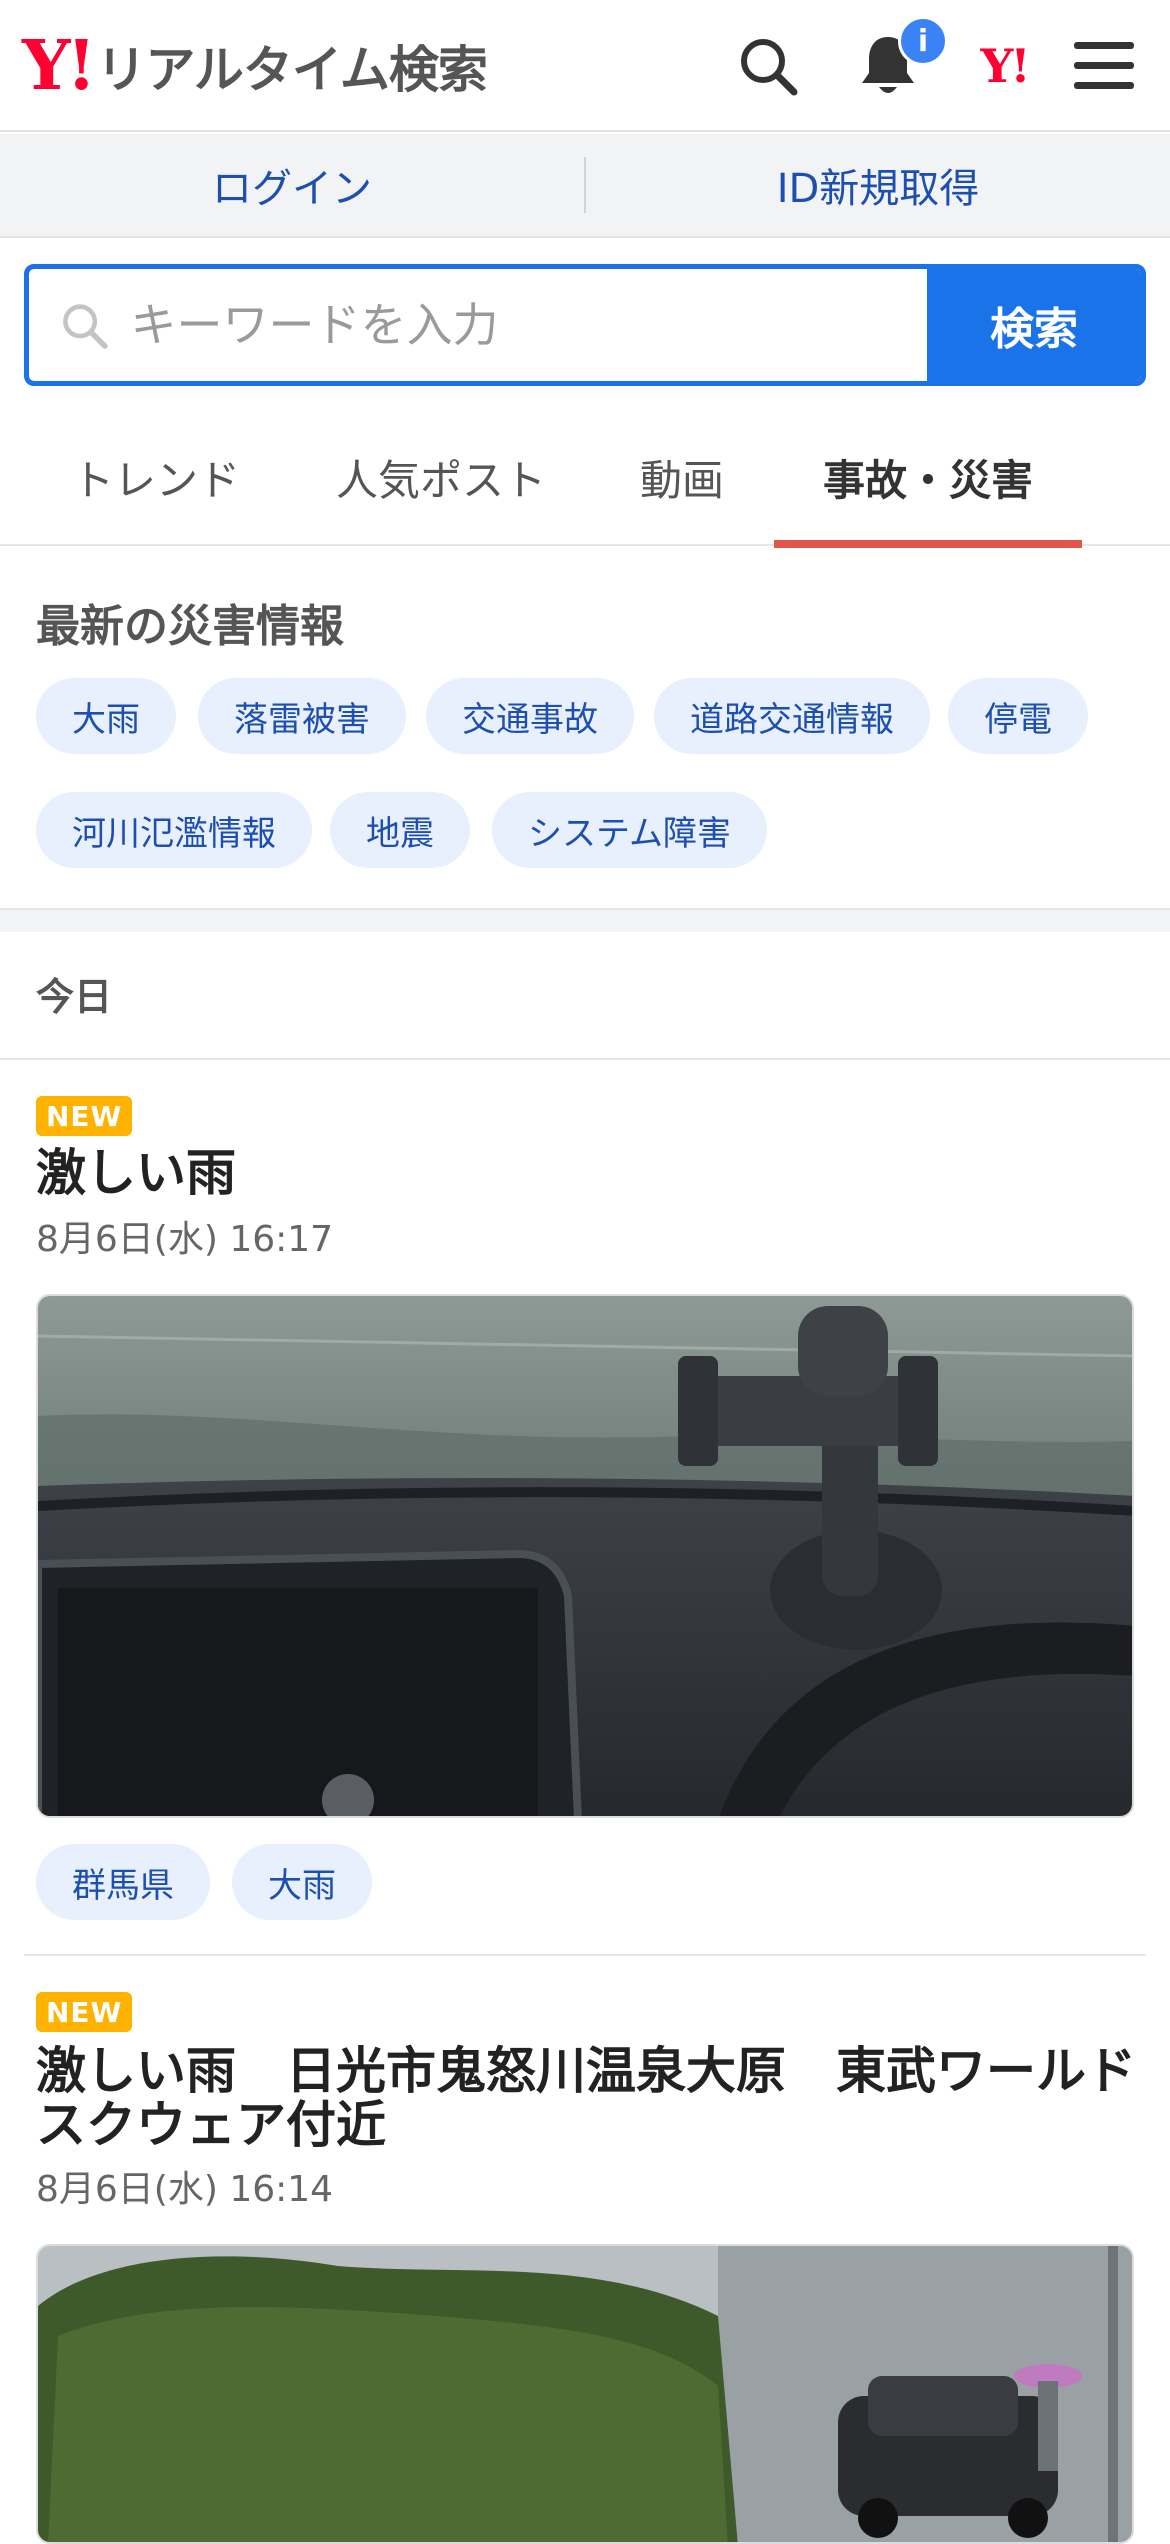 Image resolution: width=1170 pixels, height=2544 pixels. I want to click on section-title: 最新の災害情報, so click(190, 626).